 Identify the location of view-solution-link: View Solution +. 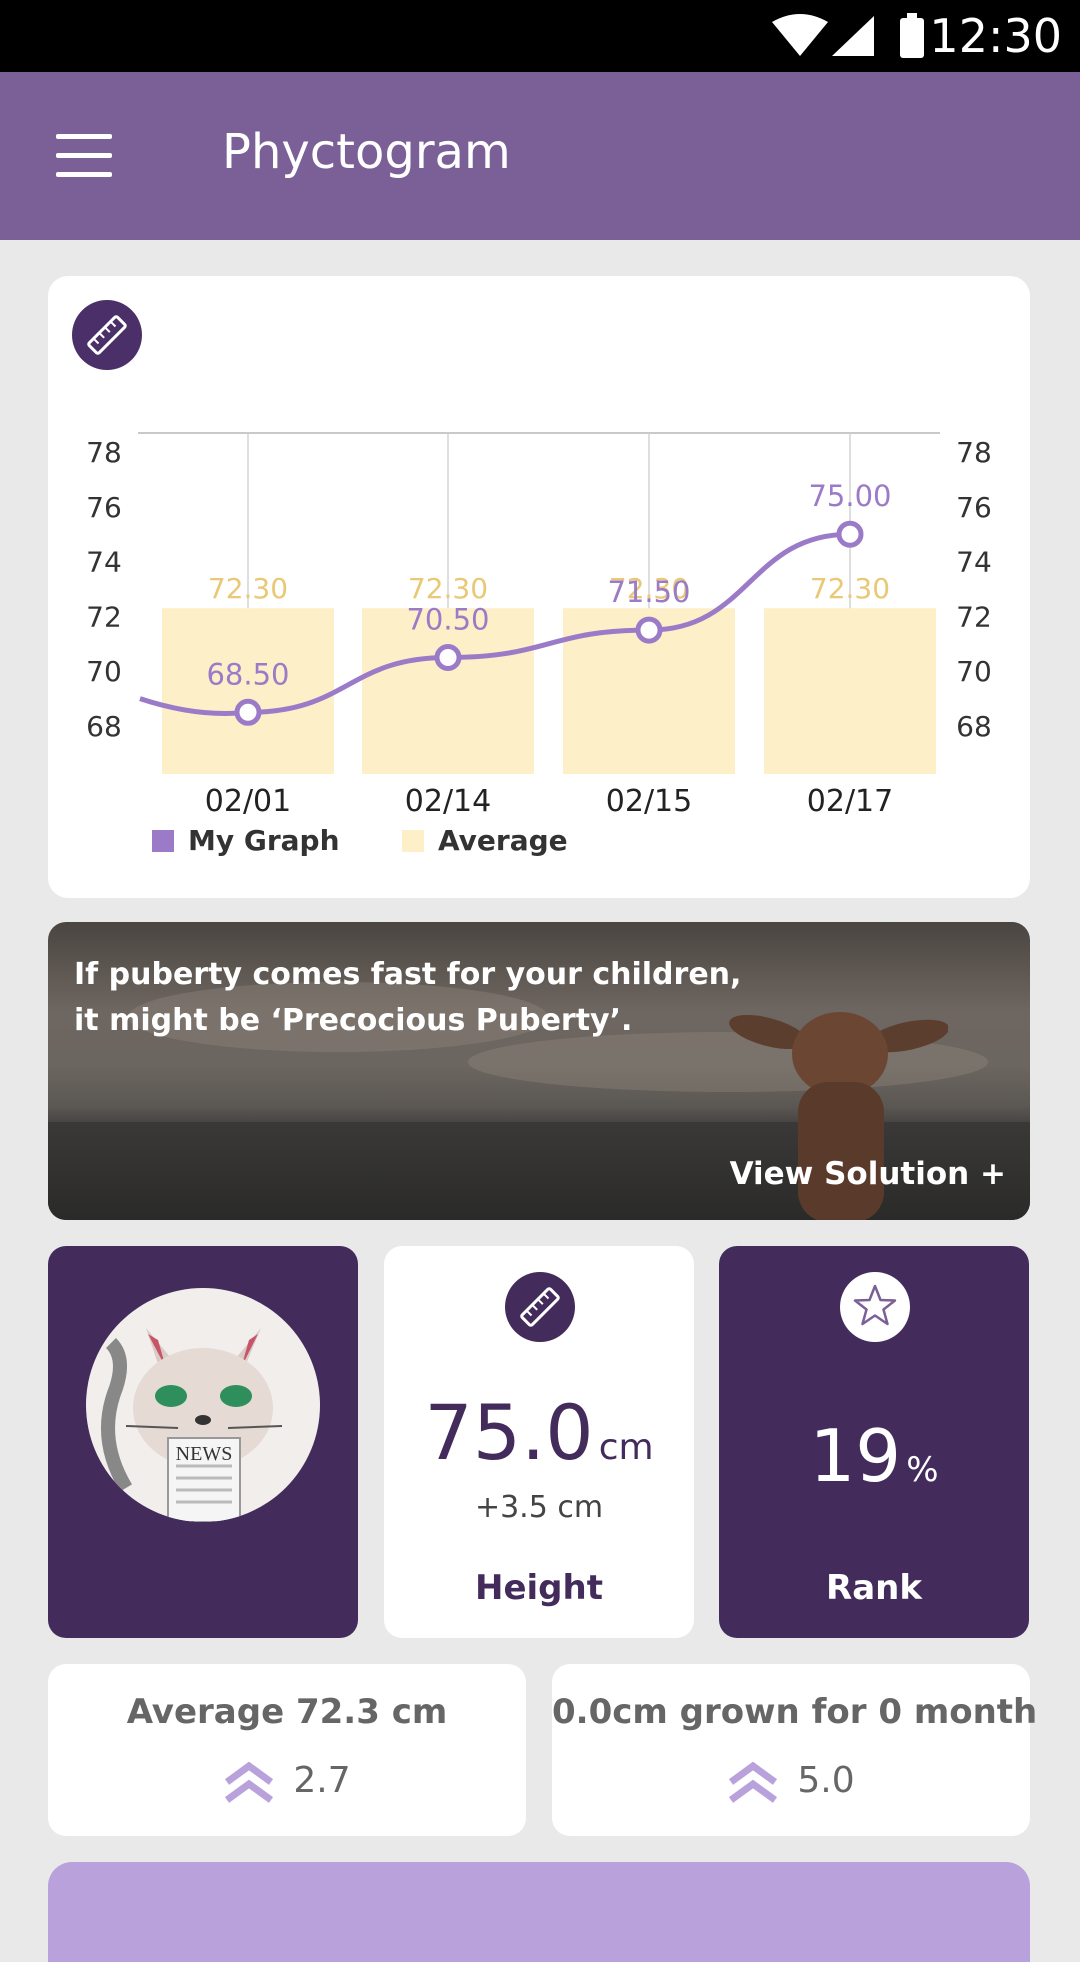
(868, 1174).